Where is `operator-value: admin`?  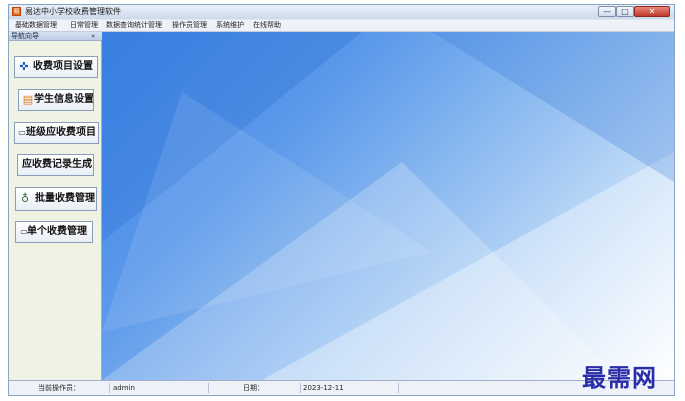 operator-value: admin is located at coordinates (160, 388).